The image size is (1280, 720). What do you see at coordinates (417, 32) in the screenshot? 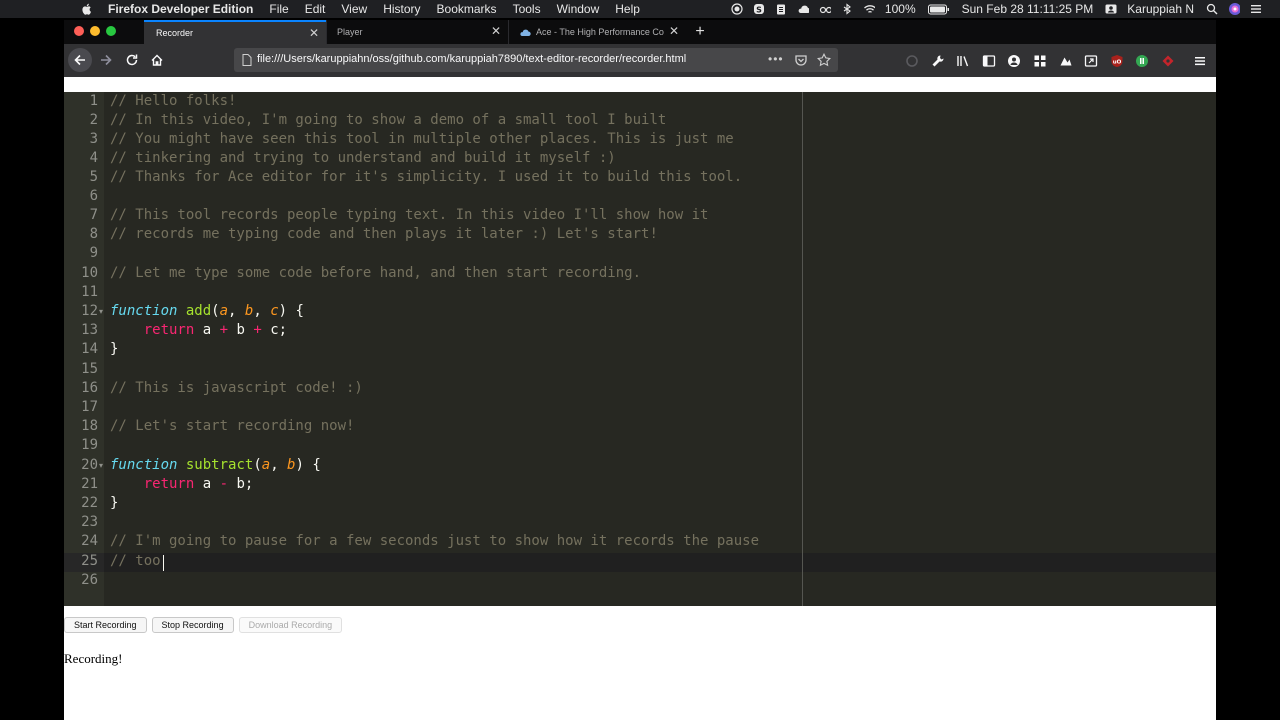
I see `tab-player: Player ✕` at bounding box center [417, 32].